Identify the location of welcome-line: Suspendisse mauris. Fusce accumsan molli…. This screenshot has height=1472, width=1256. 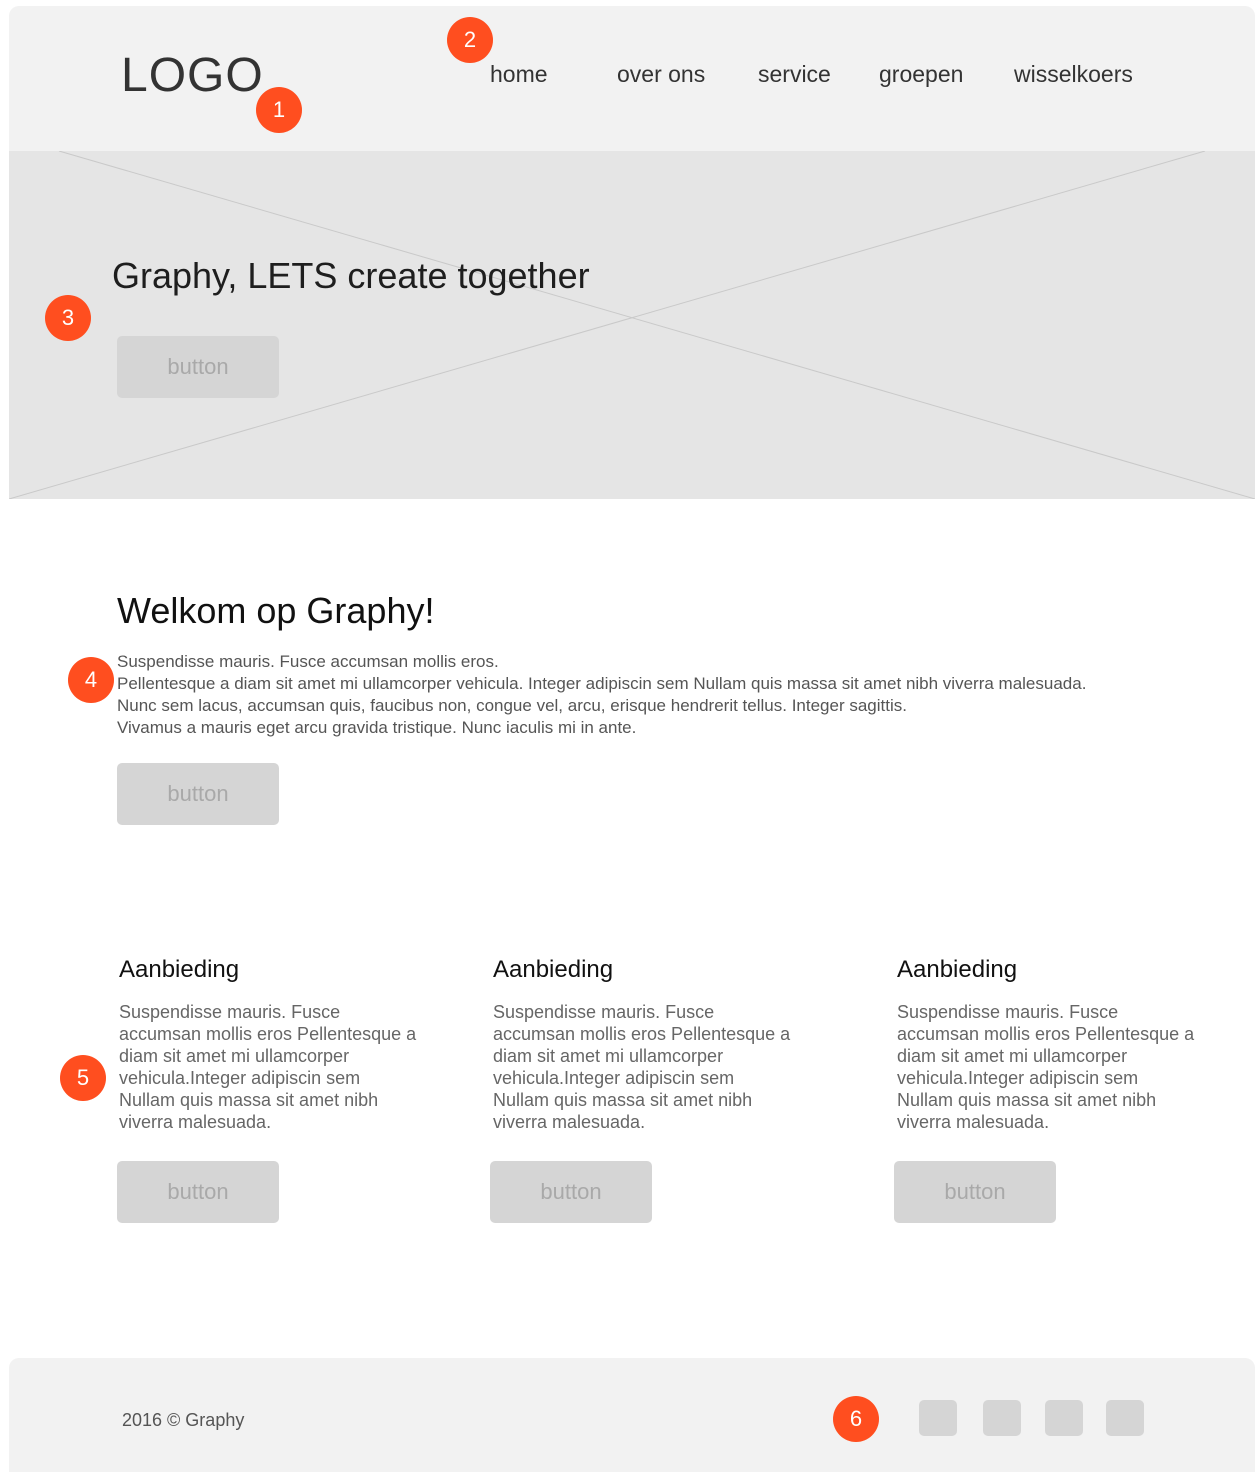
(308, 661).